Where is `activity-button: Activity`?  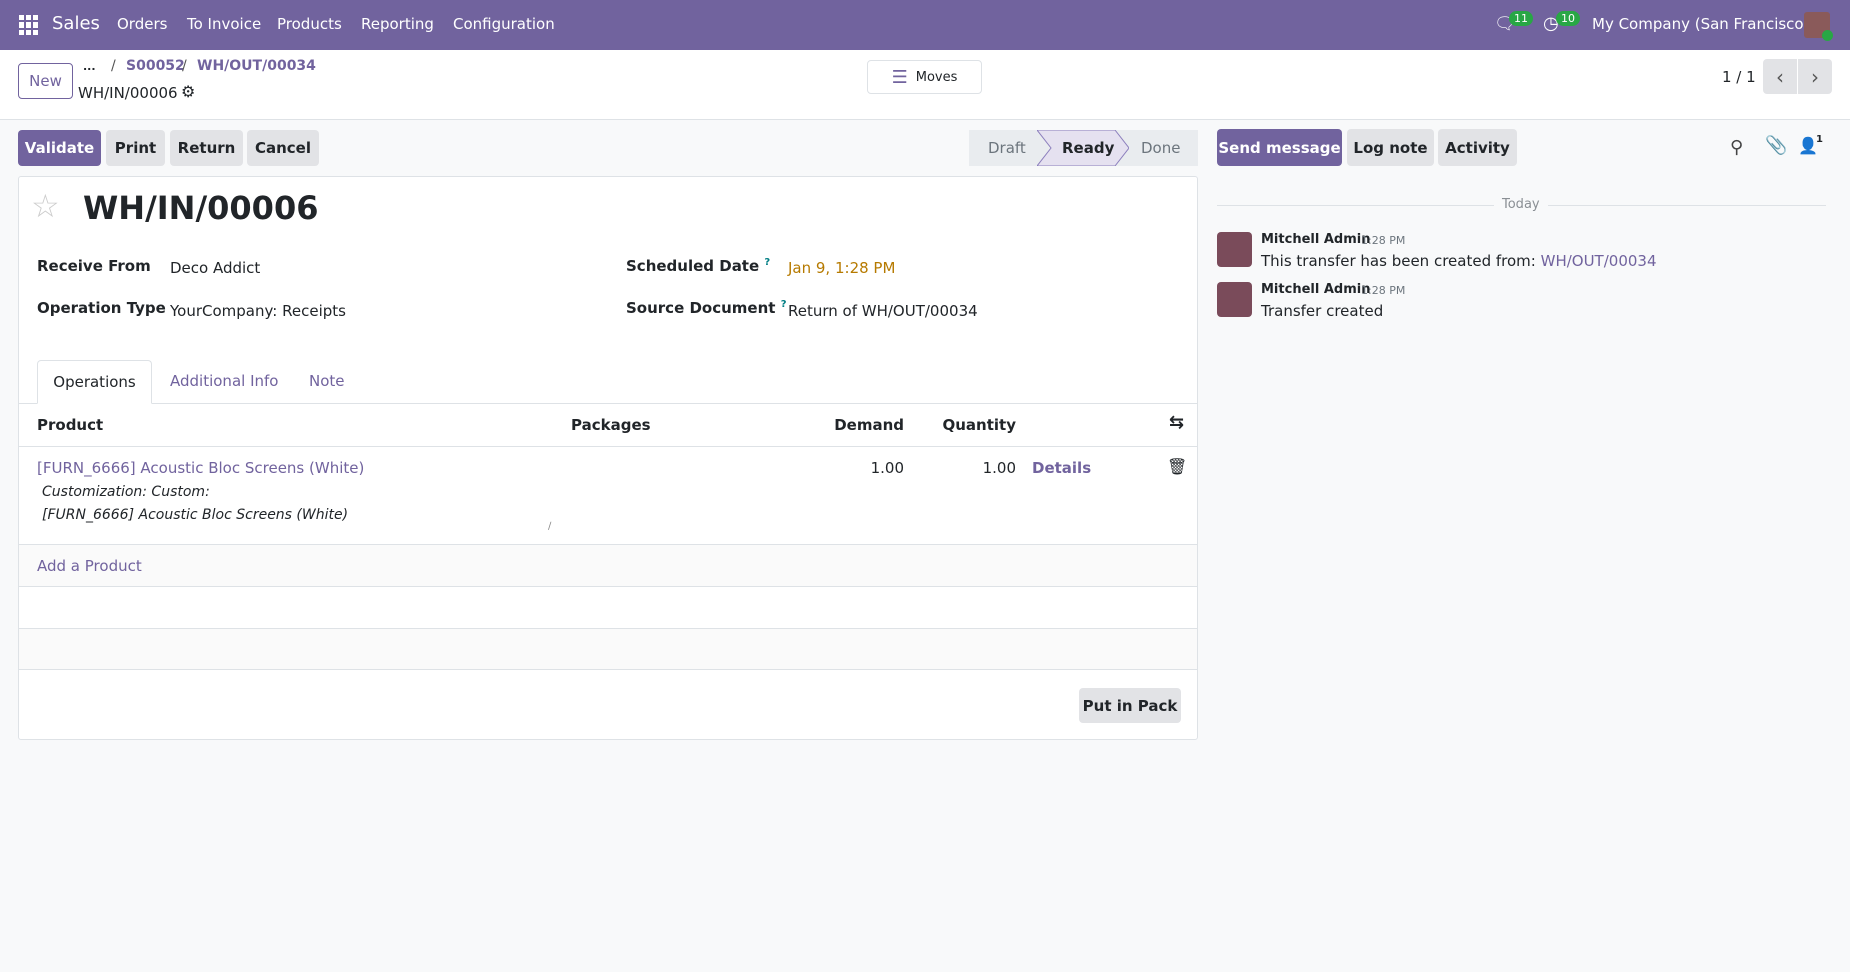
activity-button: Activity is located at coordinates (1477, 147).